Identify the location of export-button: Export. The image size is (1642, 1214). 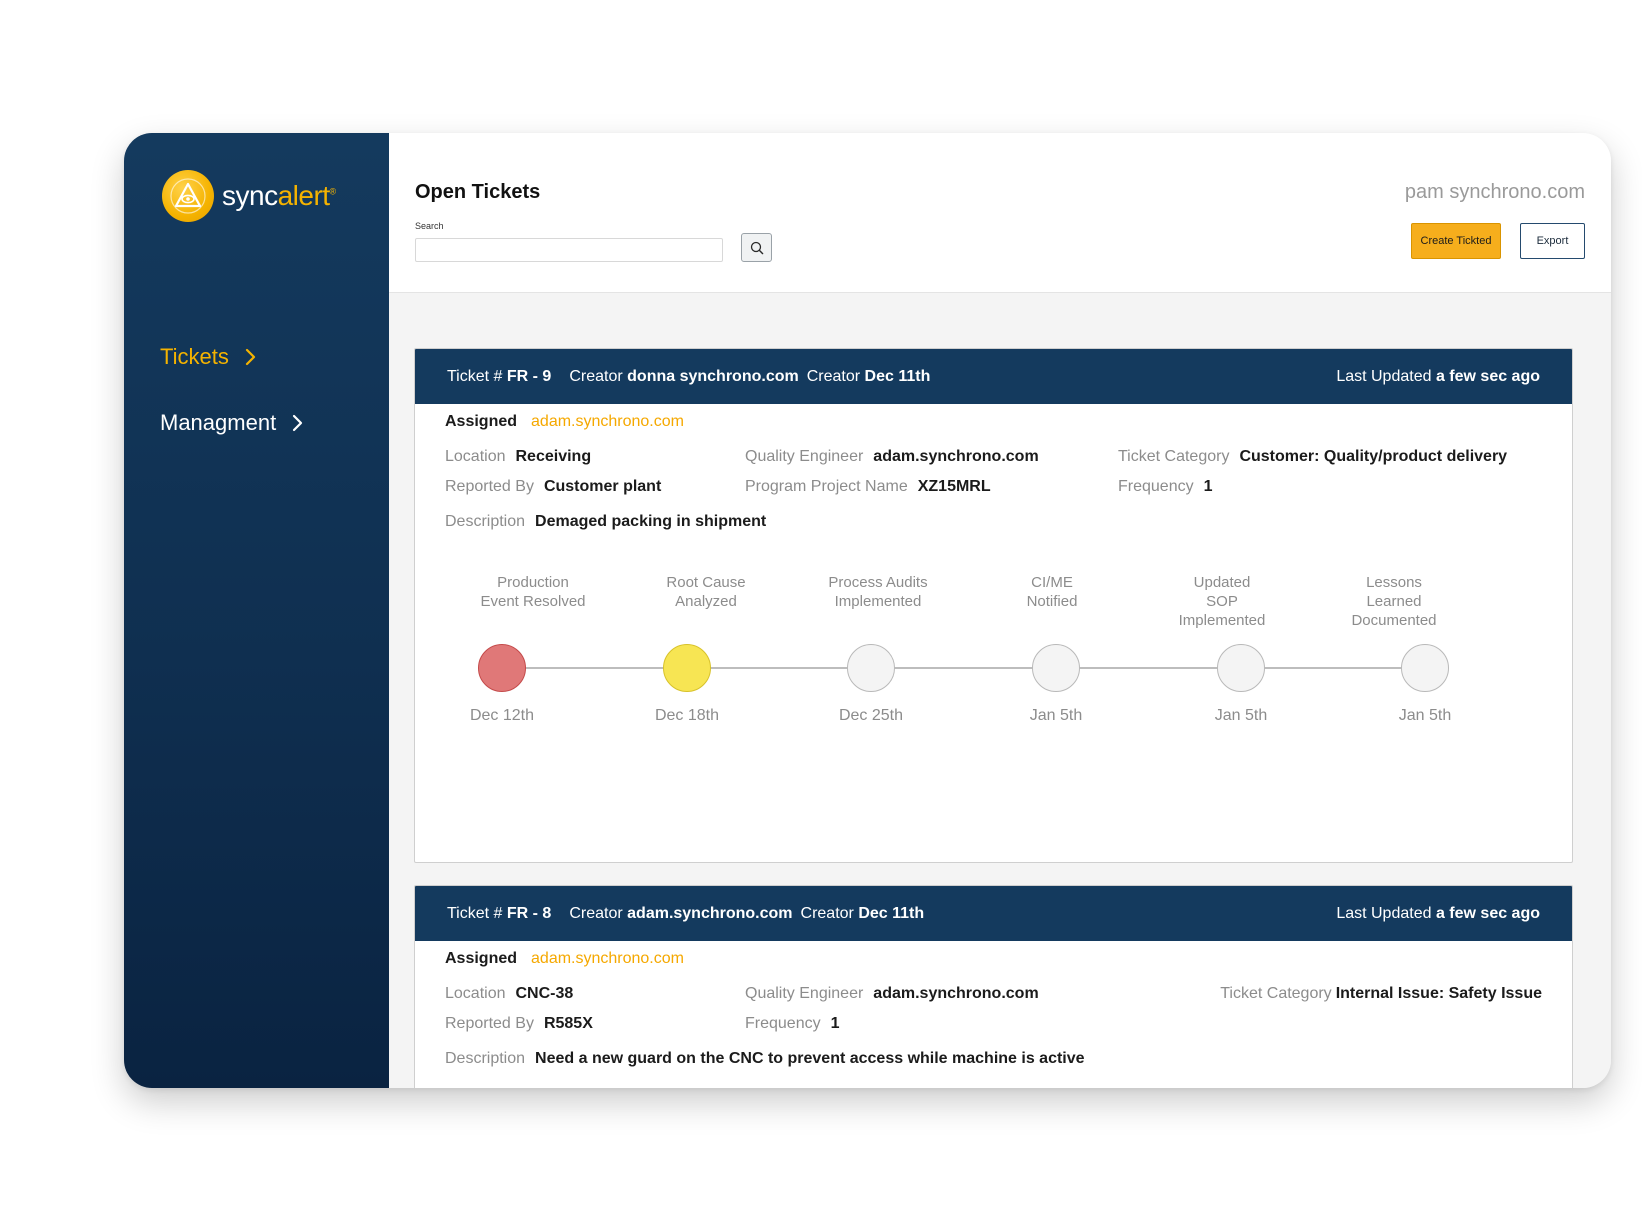
(1552, 241).